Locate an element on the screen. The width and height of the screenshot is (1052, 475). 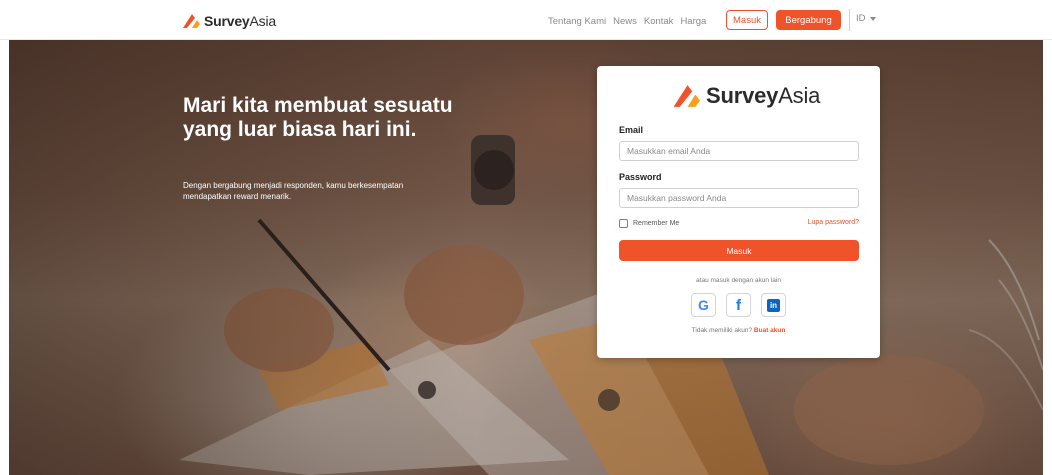
nav-links: Tentang Kami News Kontak Harga is located at coordinates (627, 21).